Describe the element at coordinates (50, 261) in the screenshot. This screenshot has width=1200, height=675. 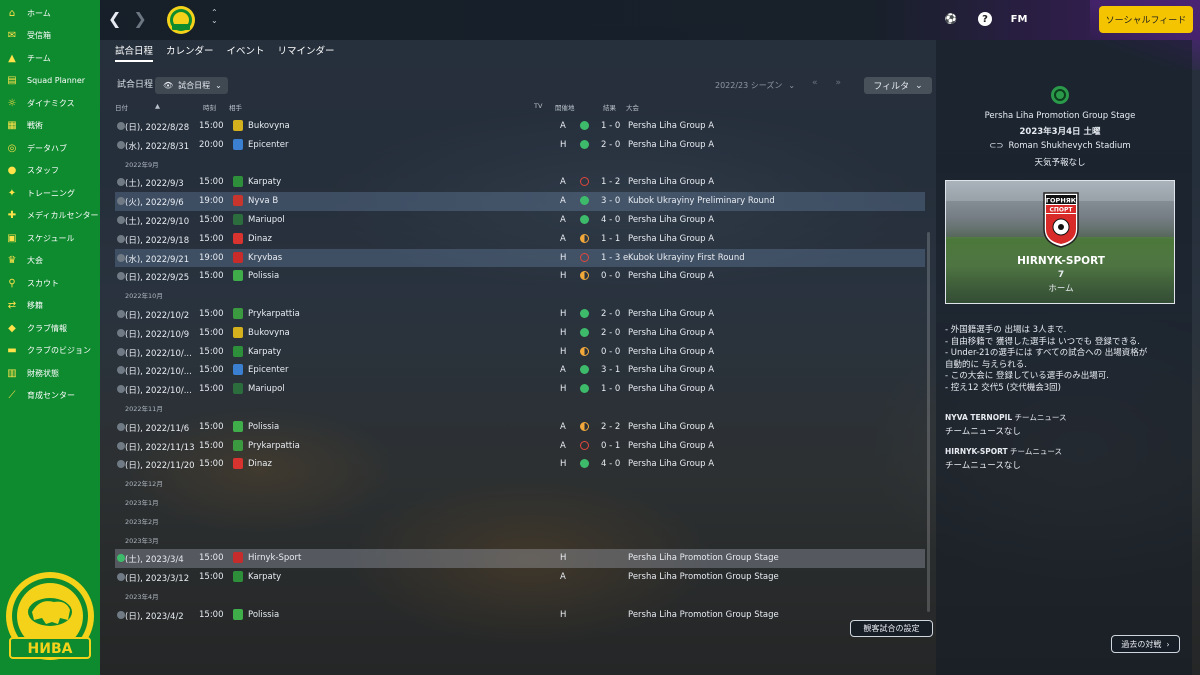
I see `sidebar-item-11: ♛ 大会` at that location.